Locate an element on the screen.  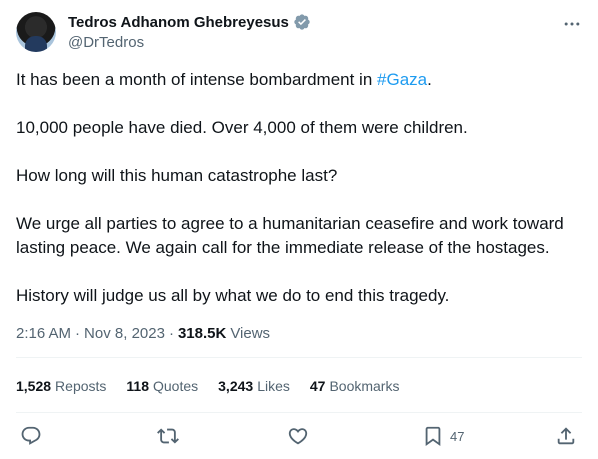
post-date: Nov 8, 2023 is located at coordinates (124, 333).